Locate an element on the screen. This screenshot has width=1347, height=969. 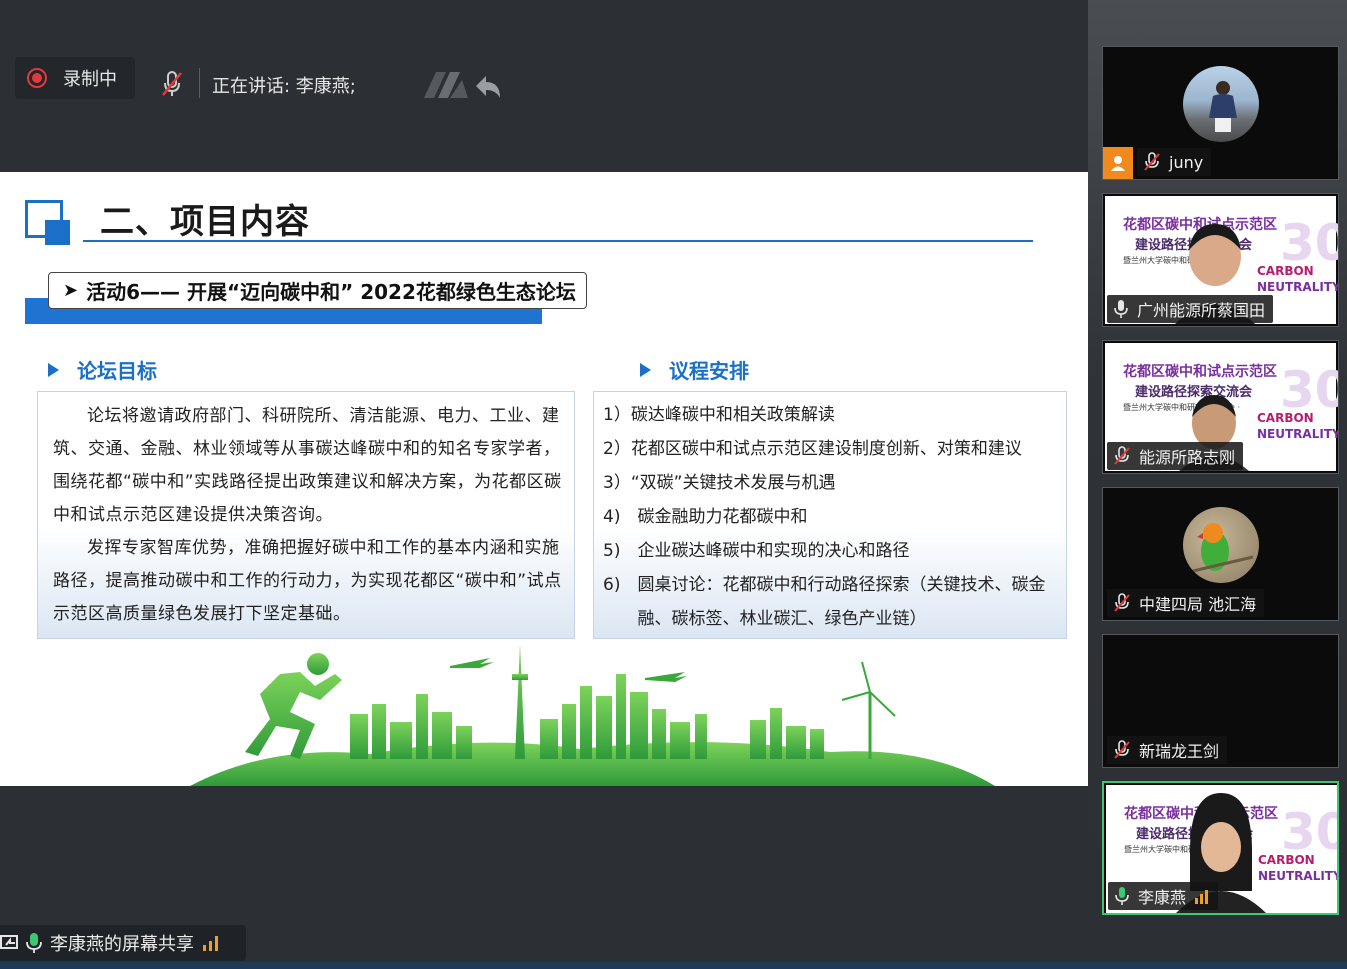
agenda-text: 碳金融助力花都碳中和 is located at coordinates (722, 517).